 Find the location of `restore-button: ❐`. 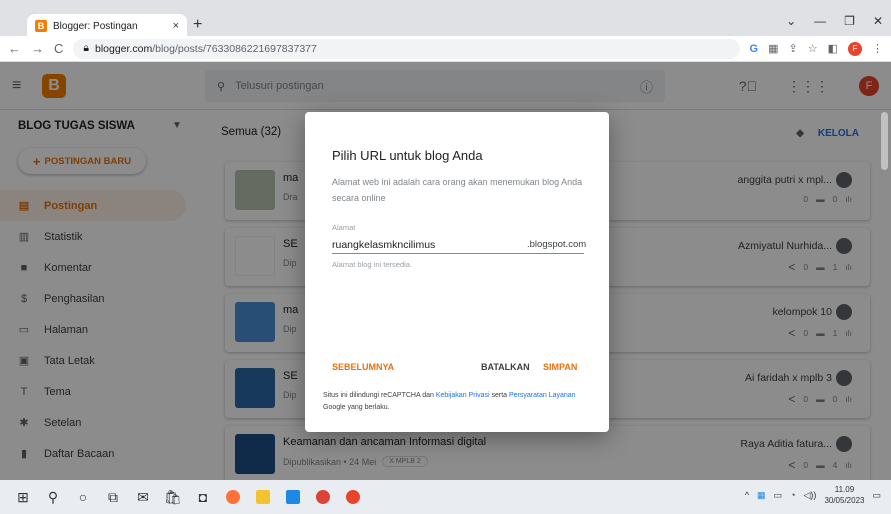

restore-button: ❐ is located at coordinates (849, 21).